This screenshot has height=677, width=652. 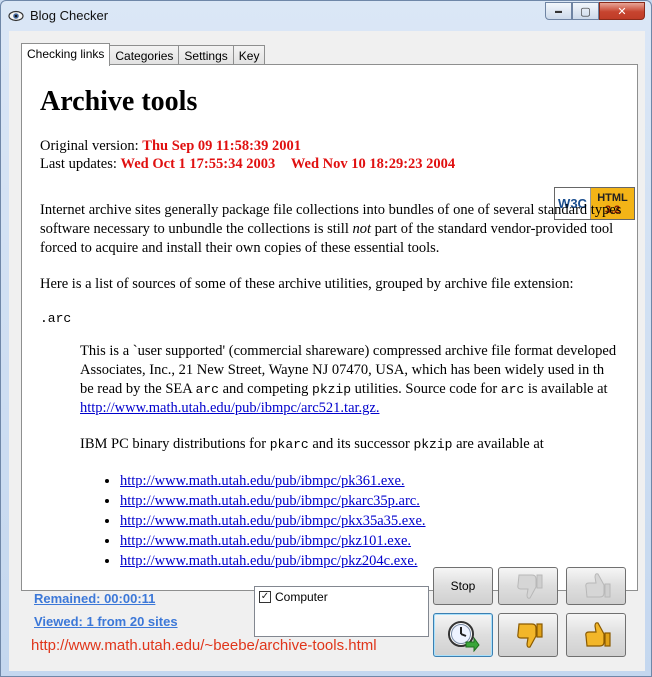 What do you see at coordinates (566, 389) in the screenshot?
I see `arc-line-3d: is available at` at bounding box center [566, 389].